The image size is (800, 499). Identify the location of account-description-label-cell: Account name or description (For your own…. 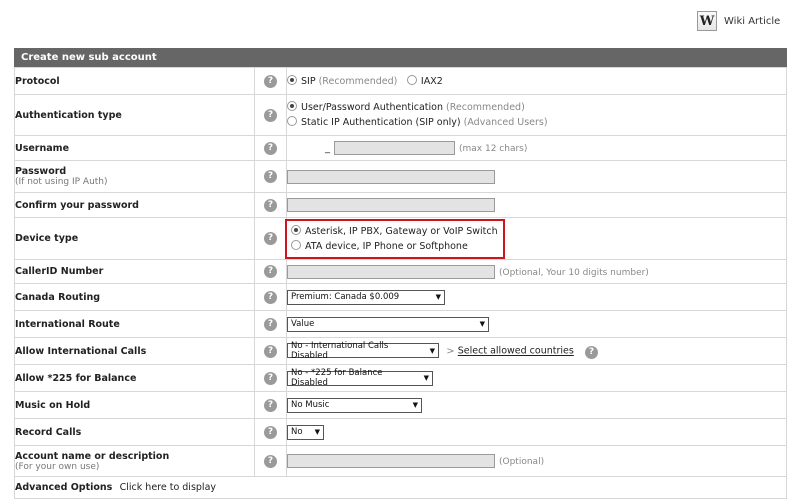
(134, 461).